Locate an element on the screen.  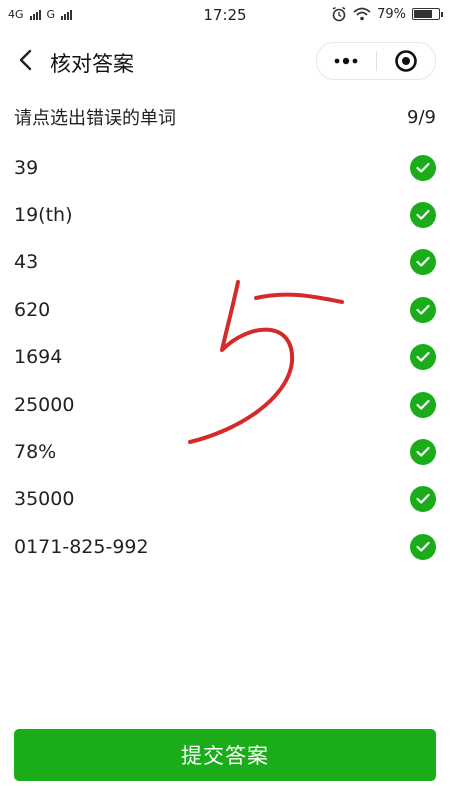
answer-row: 19(th) is located at coordinates (225, 214).